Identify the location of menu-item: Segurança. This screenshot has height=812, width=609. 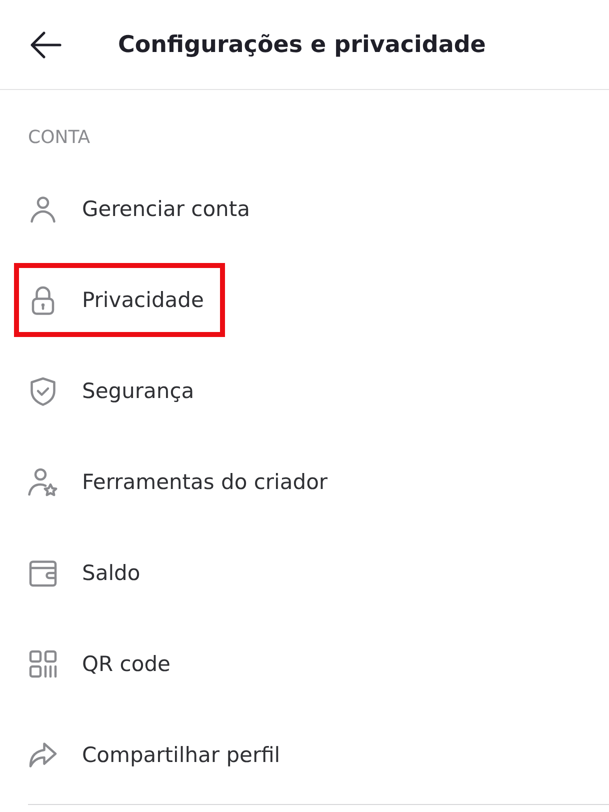
(115, 391).